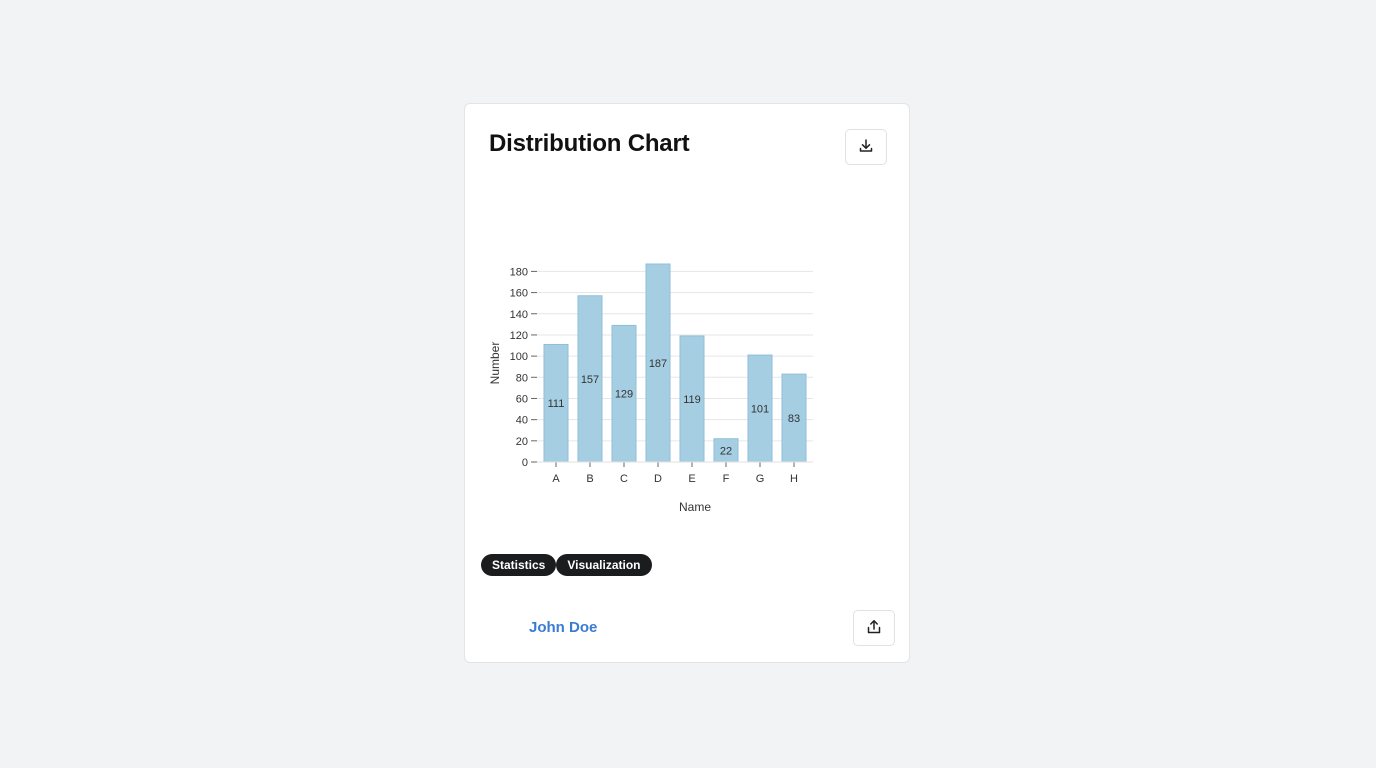 This screenshot has height=768, width=1376. I want to click on download-icon, so click(866, 147).